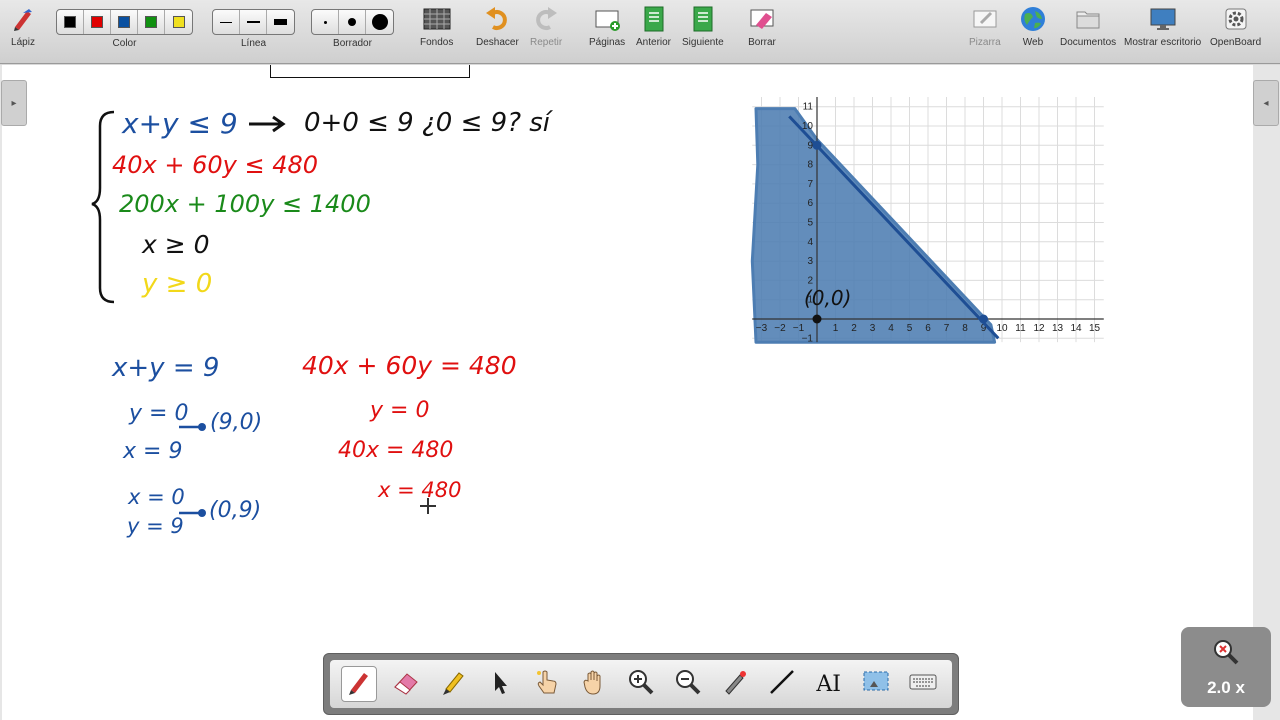 The width and height of the screenshot is (1280, 720). What do you see at coordinates (436, 26) in the screenshot?
I see `backgrounds-button: Fondos` at bounding box center [436, 26].